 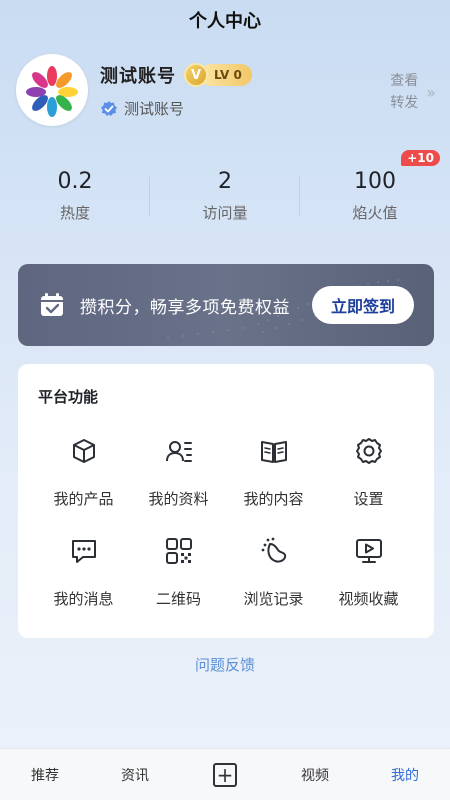 I want to click on name-row: 测试账号 V LV 0, so click(x=176, y=75).